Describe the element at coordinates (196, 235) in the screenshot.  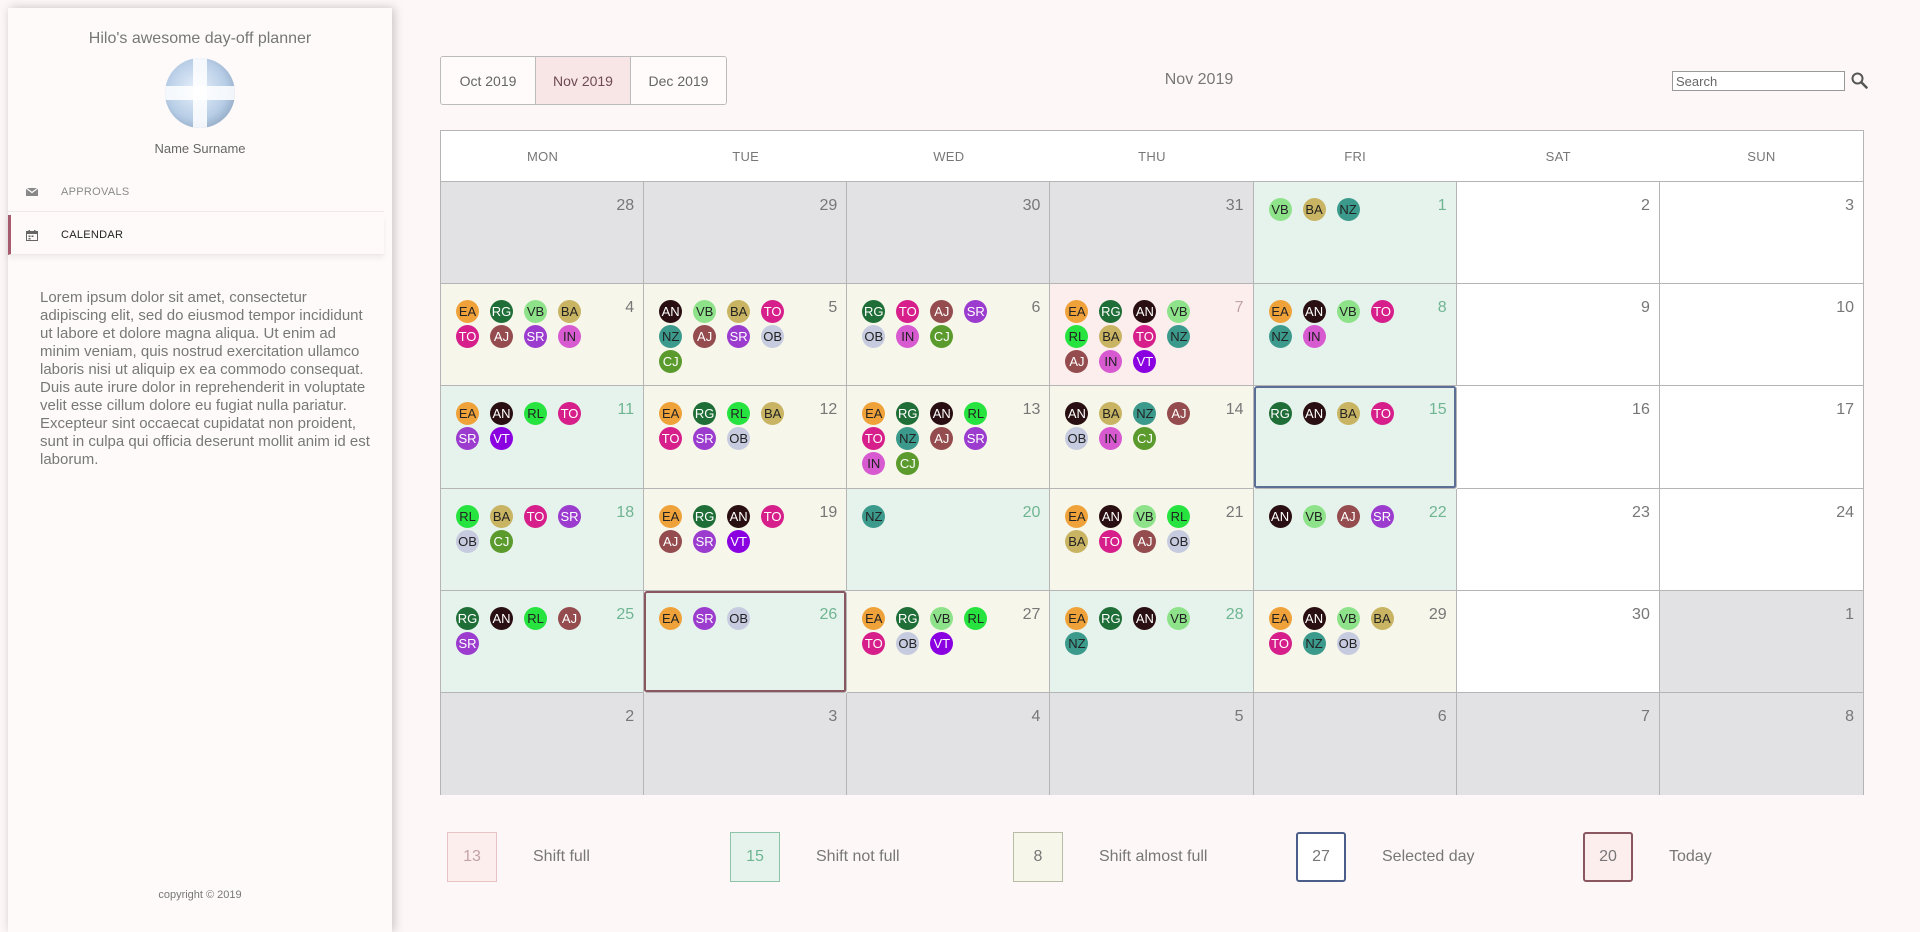
I see `nav-item-calendar: CALENDAR` at that location.